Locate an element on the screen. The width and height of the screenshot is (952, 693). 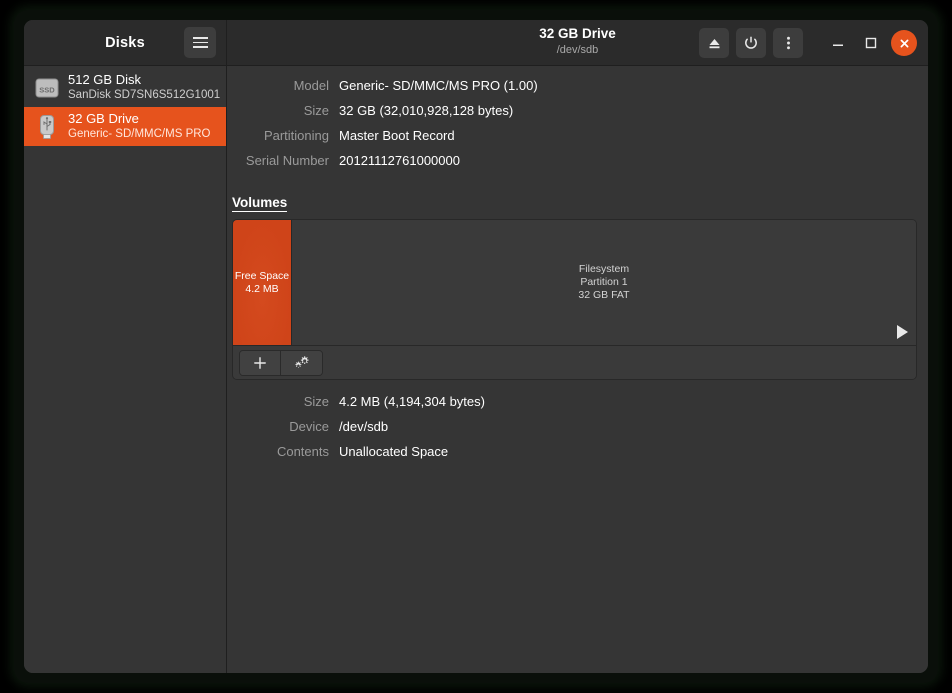
free-space-segment: Free Space 4.2 MB is located at coordinates (262, 282).